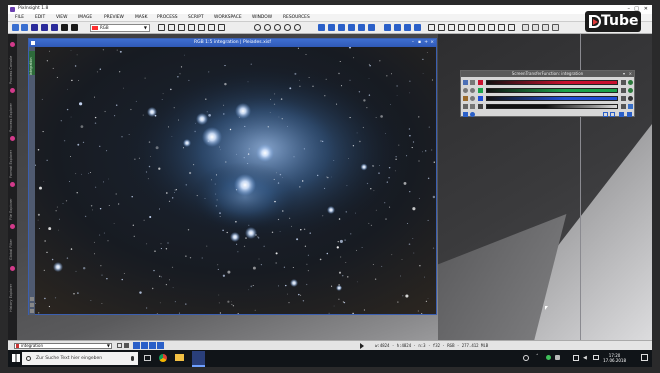  What do you see at coordinates (63, 346) in the screenshot?
I see `view-combo: integration ▼` at bounding box center [63, 346].